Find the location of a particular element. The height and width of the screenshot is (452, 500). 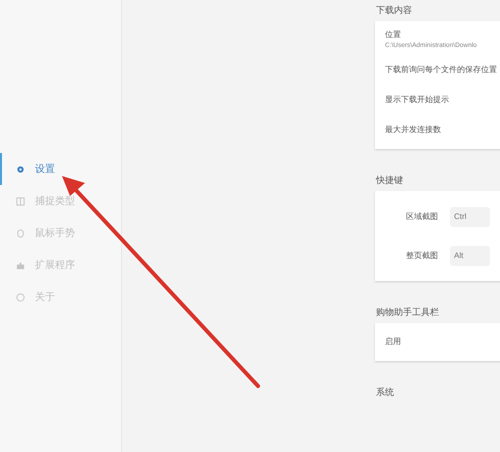

setting-label: 启用 is located at coordinates (393, 342).